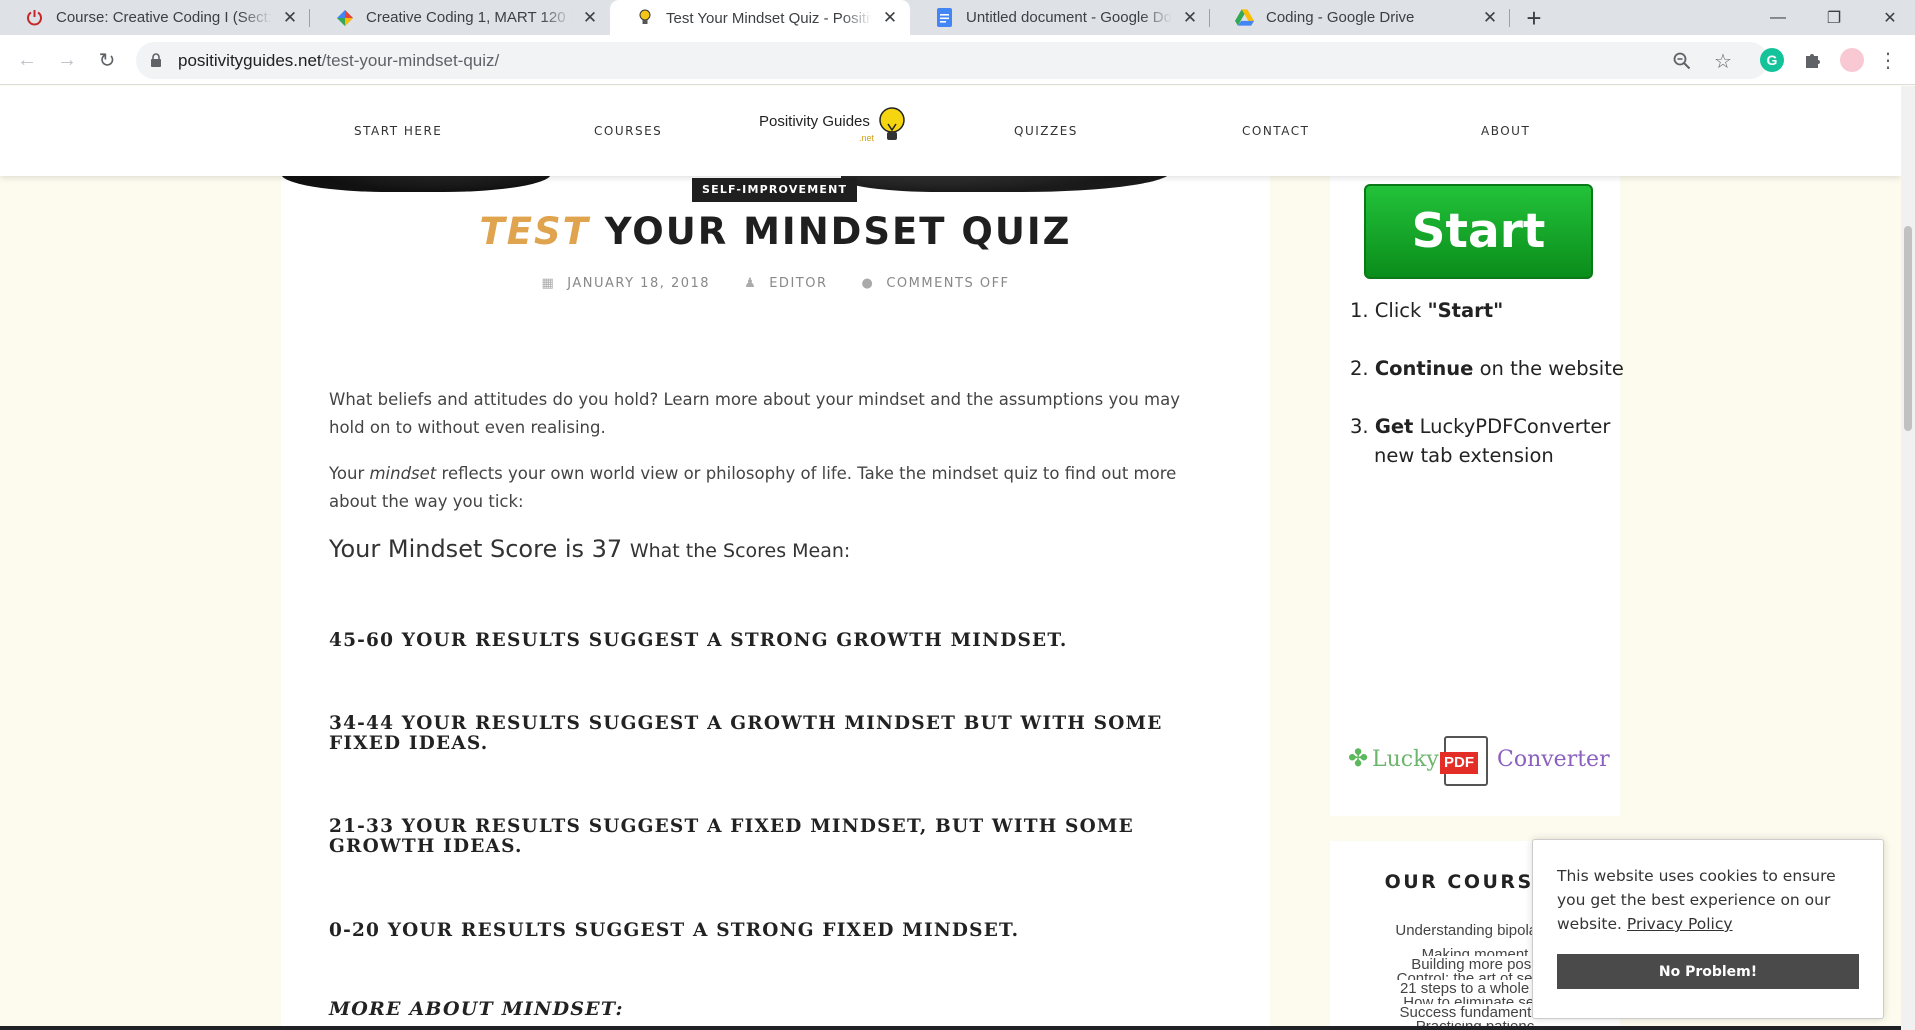  What do you see at coordinates (1069, 17) in the screenshot?
I see `tab-title: Untitled document - Google Doc` at bounding box center [1069, 17].